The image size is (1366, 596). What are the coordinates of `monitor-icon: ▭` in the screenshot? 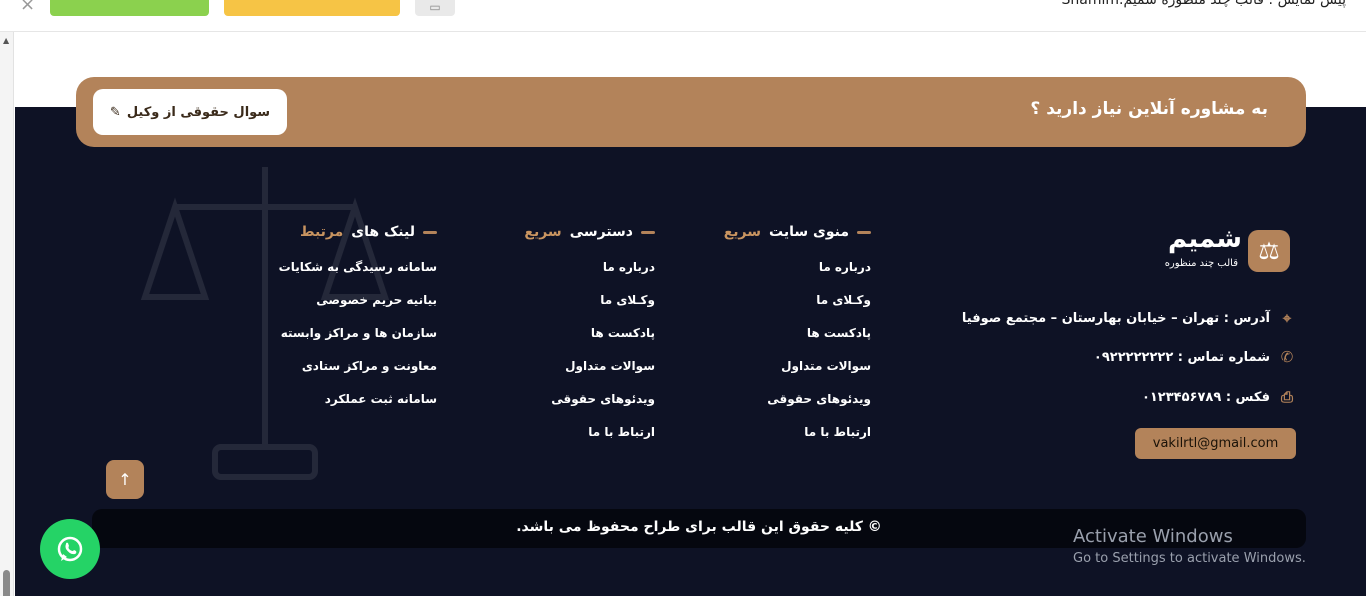 It's located at (435, 7).